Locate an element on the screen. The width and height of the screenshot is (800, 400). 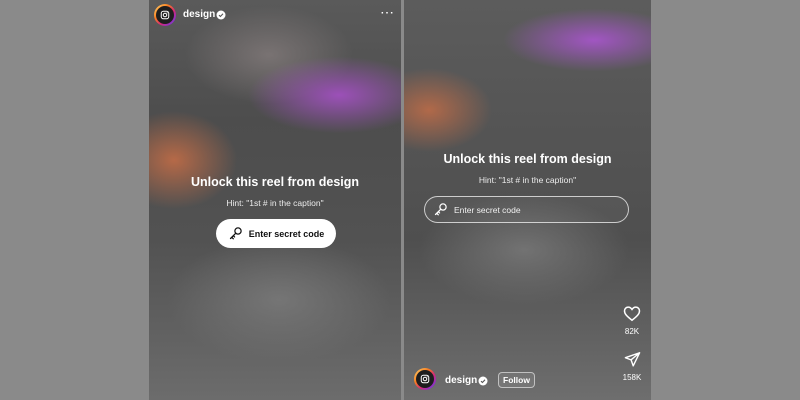
like-action: 82K is located at coordinates (632, 320).